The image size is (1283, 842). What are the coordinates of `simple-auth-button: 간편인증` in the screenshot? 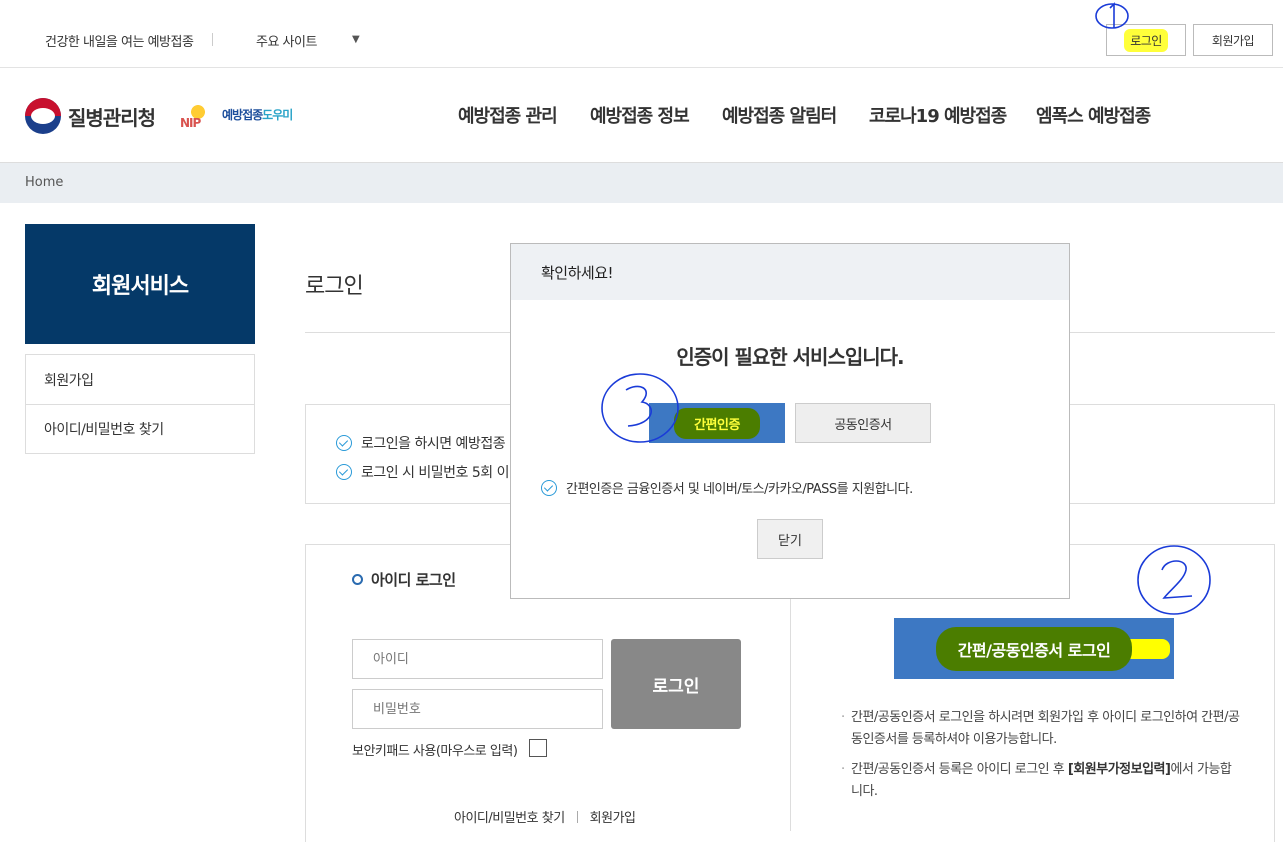 It's located at (717, 423).